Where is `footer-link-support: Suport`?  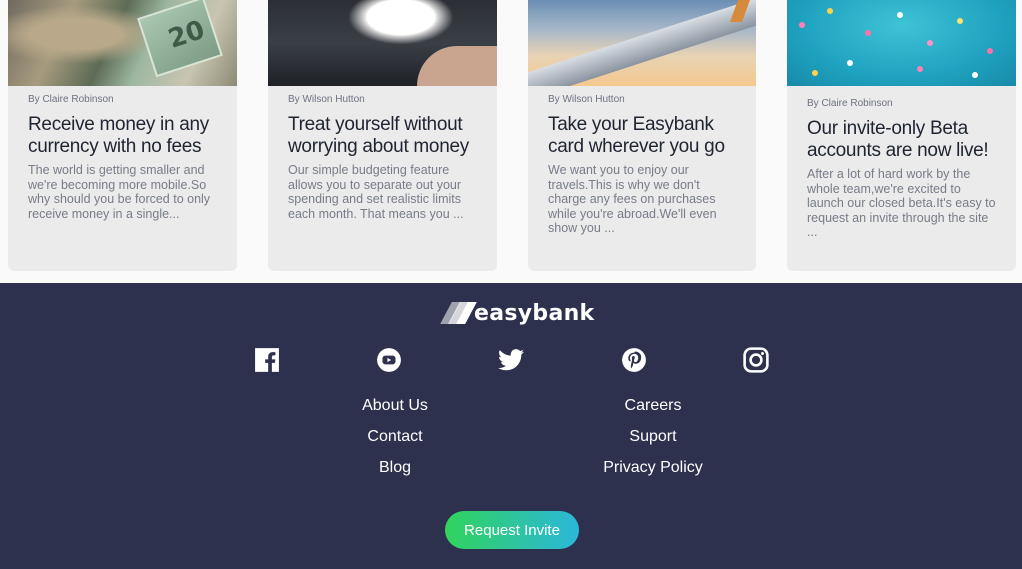 footer-link-support: Suport is located at coordinates (653, 436).